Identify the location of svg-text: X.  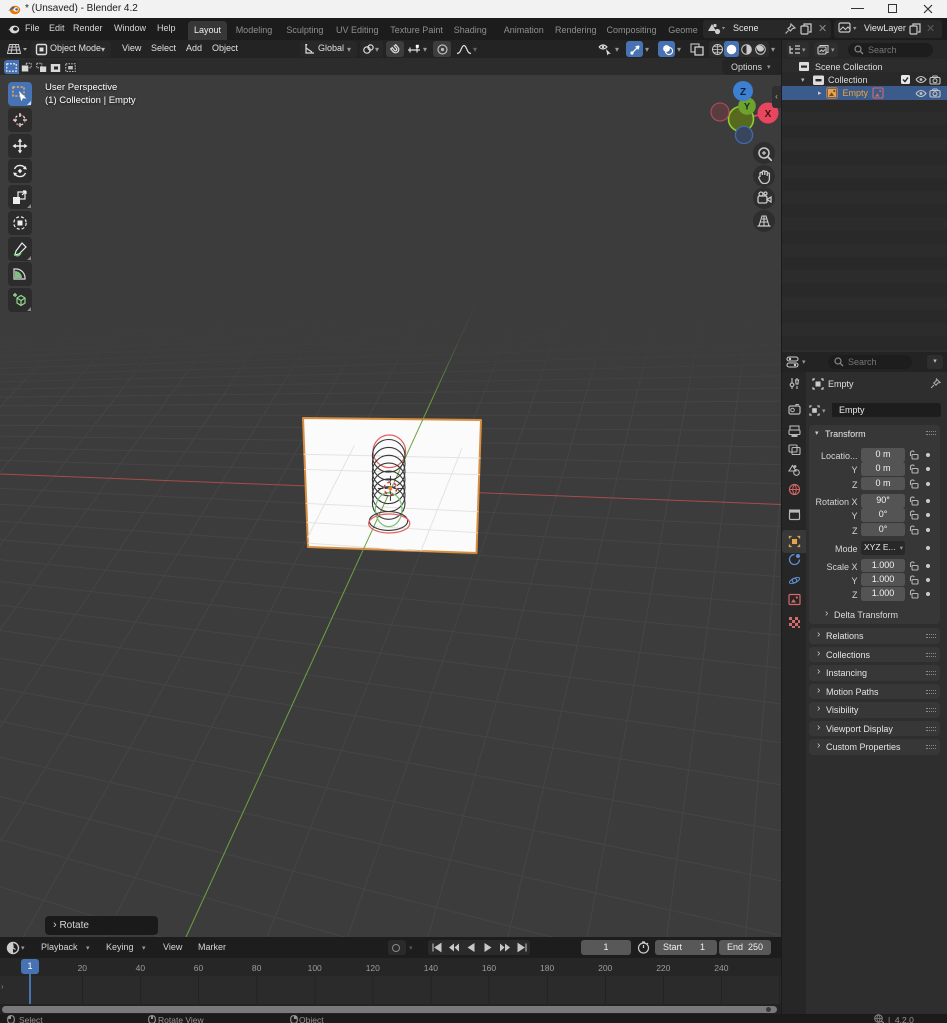
(768, 114).